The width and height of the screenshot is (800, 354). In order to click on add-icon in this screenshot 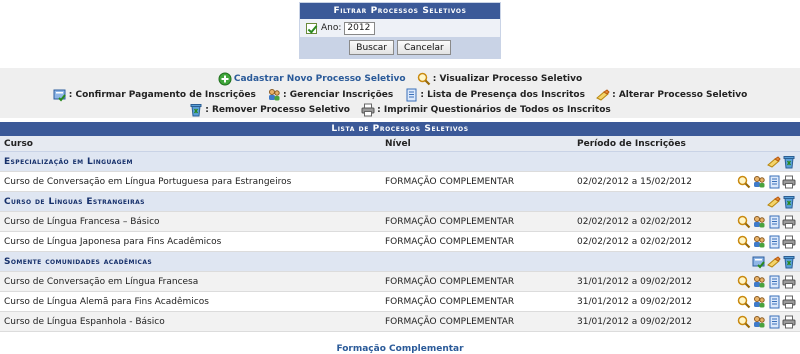, I will do `click(225, 79)`.